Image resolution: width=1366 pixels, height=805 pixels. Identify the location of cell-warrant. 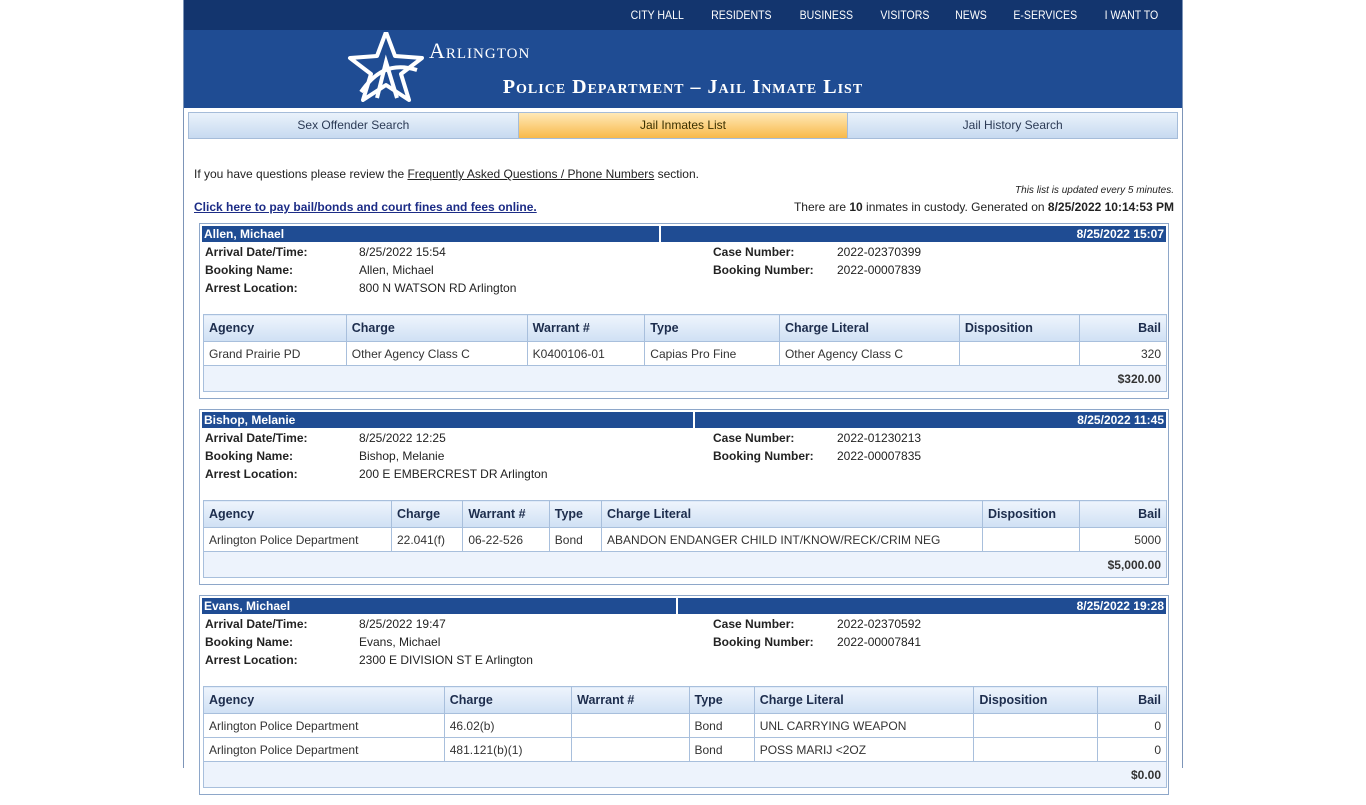
(630, 725).